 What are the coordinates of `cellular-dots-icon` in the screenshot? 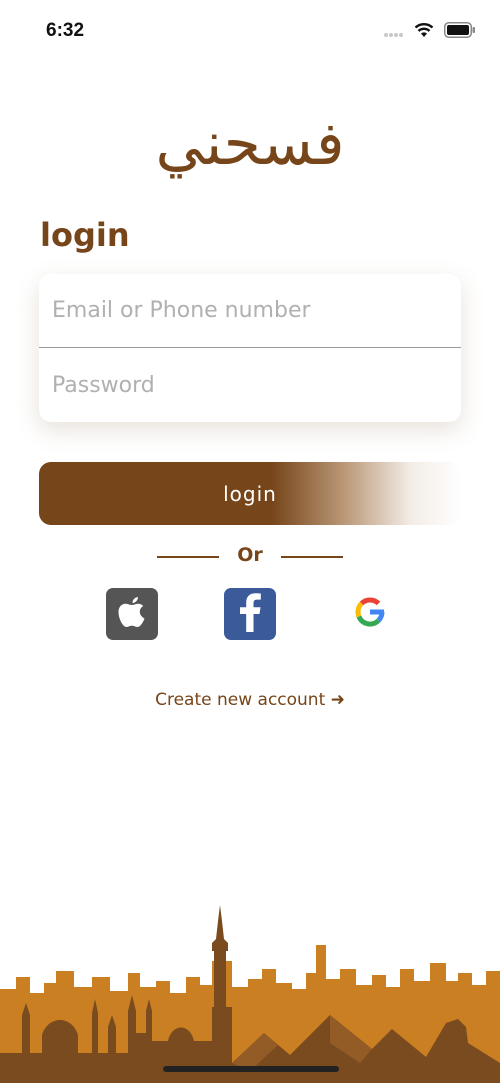 It's located at (394, 32).